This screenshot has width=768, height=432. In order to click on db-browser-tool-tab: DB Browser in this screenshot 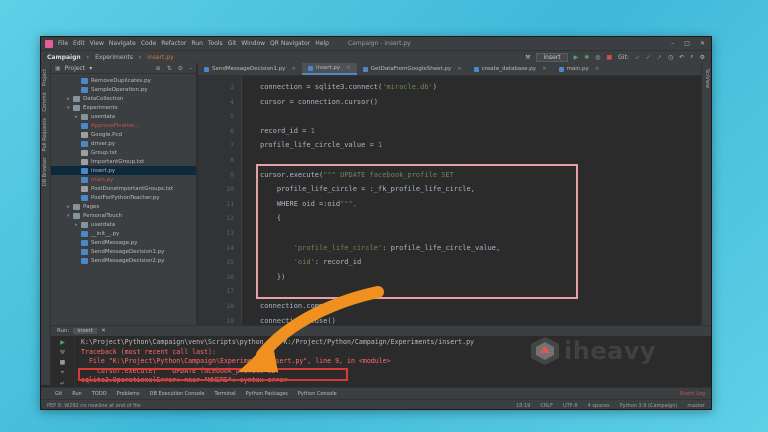, I will do `click(45, 171)`.